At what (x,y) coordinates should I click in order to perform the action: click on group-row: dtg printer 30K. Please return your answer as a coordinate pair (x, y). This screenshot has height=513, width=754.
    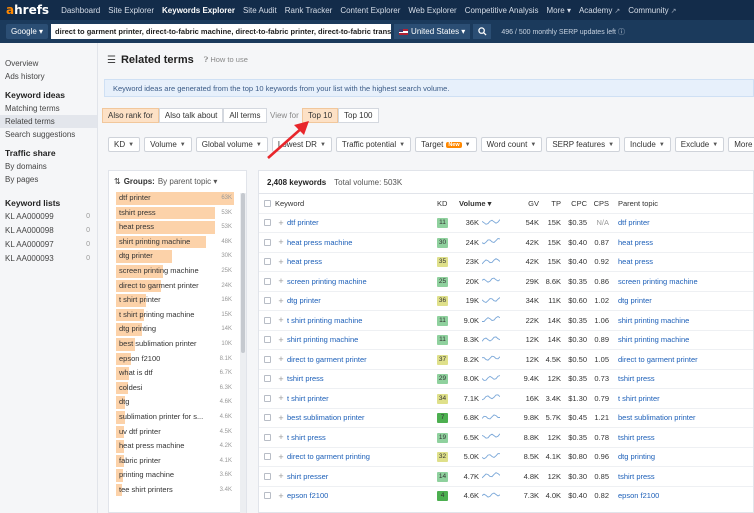
    Looking at the image, I should click on (175, 256).